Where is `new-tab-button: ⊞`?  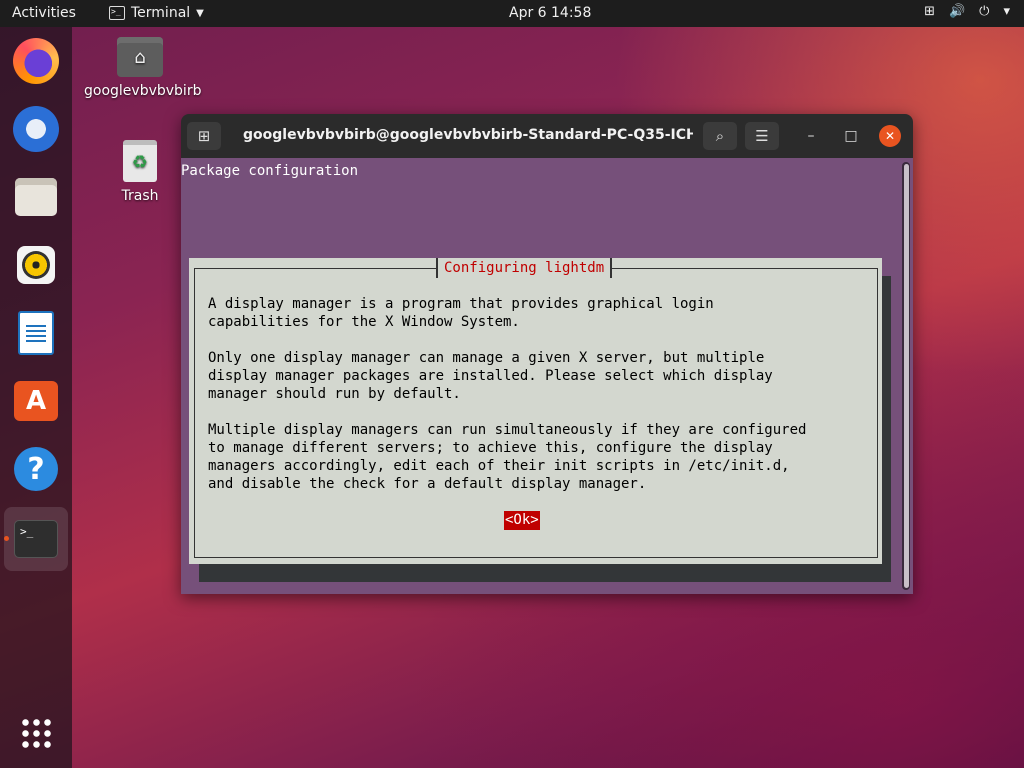
new-tab-button: ⊞ is located at coordinates (204, 136).